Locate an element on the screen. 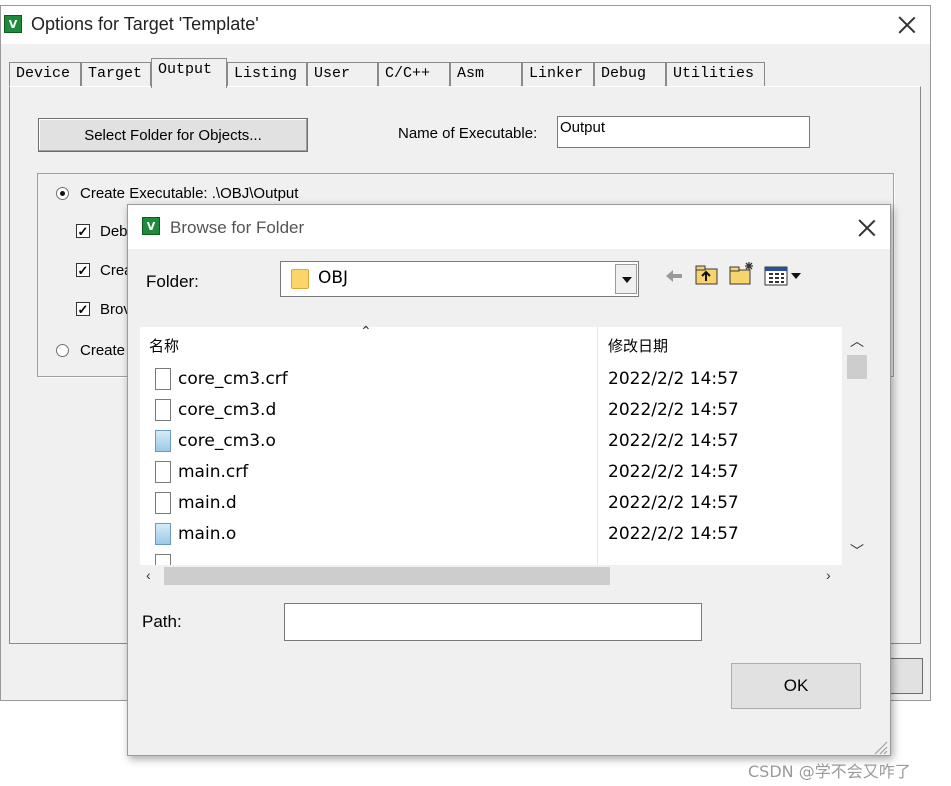 Image resolution: width=951 pixels, height=786 pixels. create-executable-radio is located at coordinates (62, 193).